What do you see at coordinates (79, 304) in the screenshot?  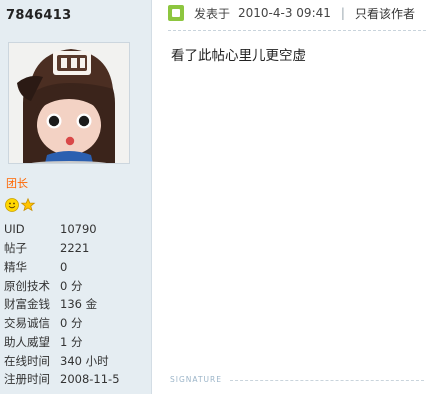 I see `stat-value: 136 金` at bounding box center [79, 304].